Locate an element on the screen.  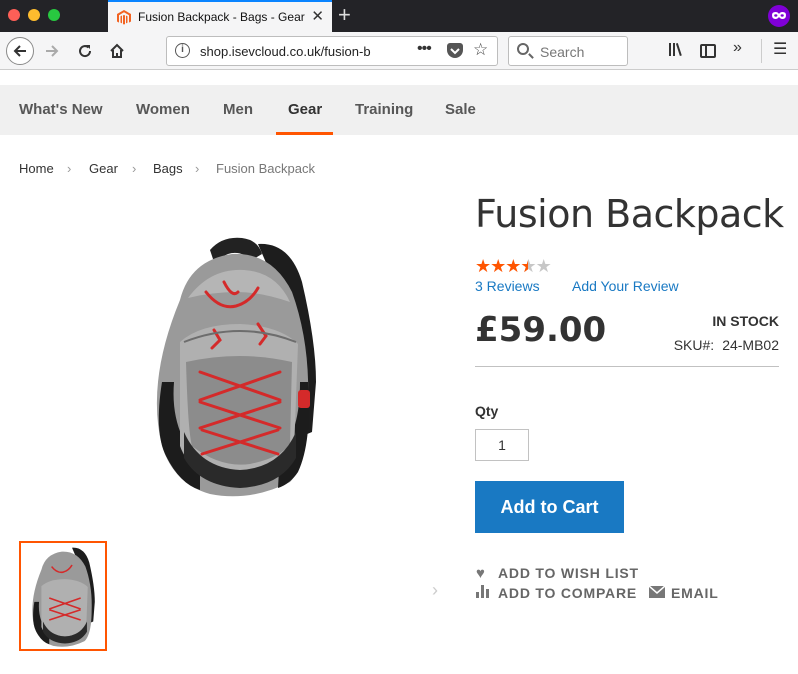
product-main-image is located at coordinates (235, 367).